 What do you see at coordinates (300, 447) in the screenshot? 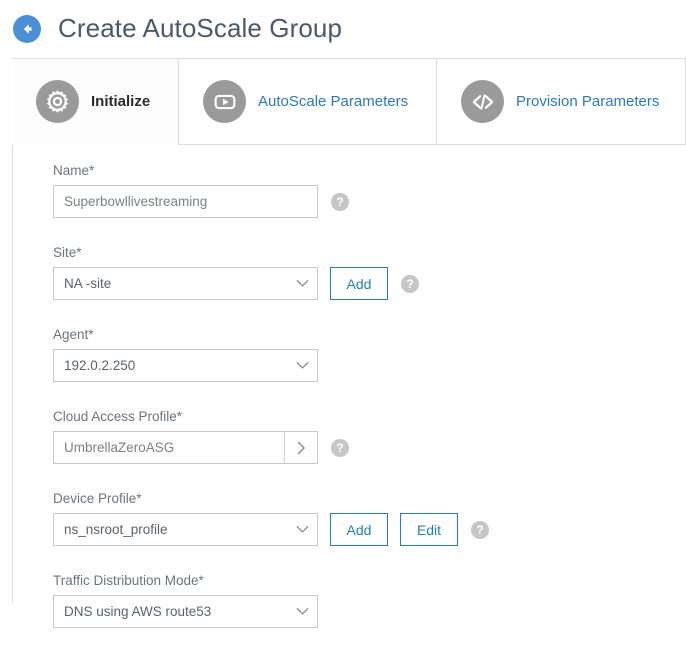
I see `chevron-right-icon` at bounding box center [300, 447].